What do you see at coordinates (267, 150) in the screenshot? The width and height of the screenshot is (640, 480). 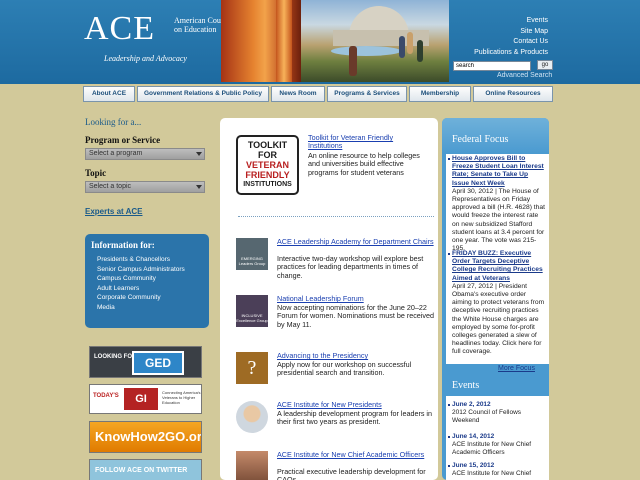 I see `toolkit-logo-line1: TOOLKIT FOR` at bounding box center [267, 150].